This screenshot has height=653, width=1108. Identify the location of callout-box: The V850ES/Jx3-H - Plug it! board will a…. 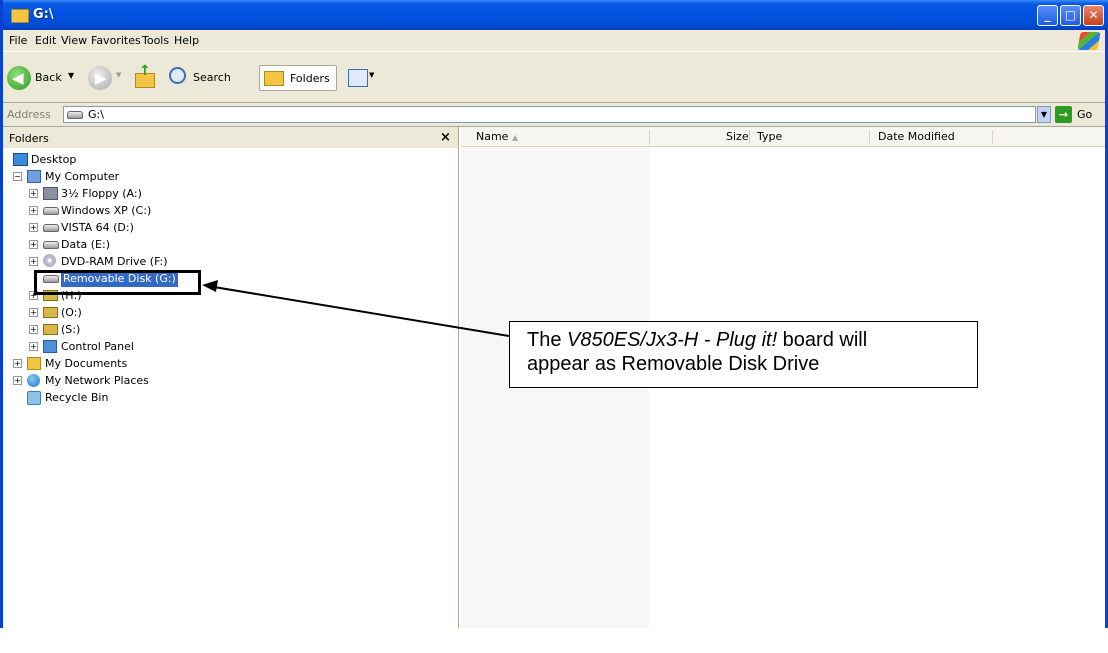
(743, 354).